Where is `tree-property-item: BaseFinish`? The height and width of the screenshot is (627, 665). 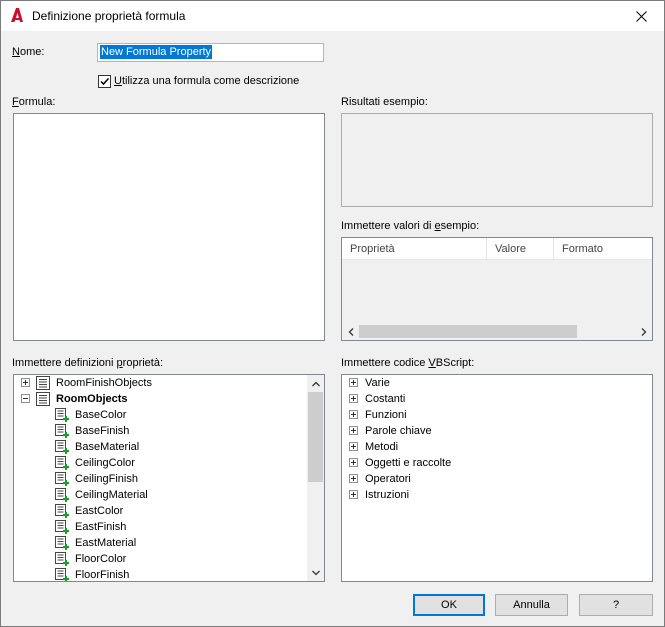
tree-property-item: BaseFinish is located at coordinates (160, 431).